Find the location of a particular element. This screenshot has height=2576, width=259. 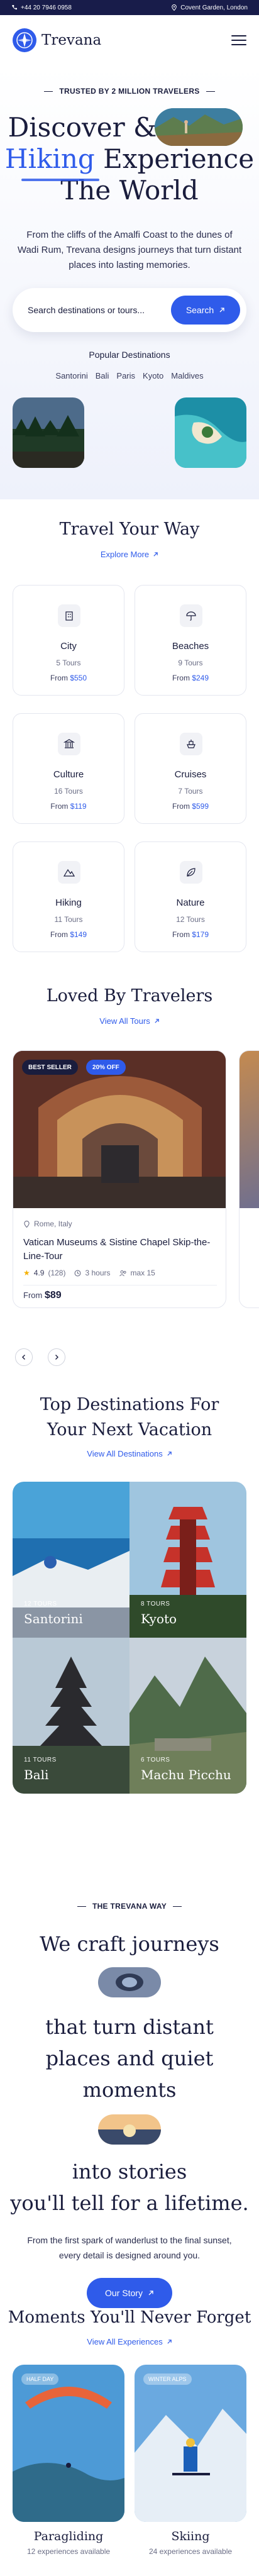

category-card-culture: Culture 16 Tours From $119 is located at coordinates (68, 768).